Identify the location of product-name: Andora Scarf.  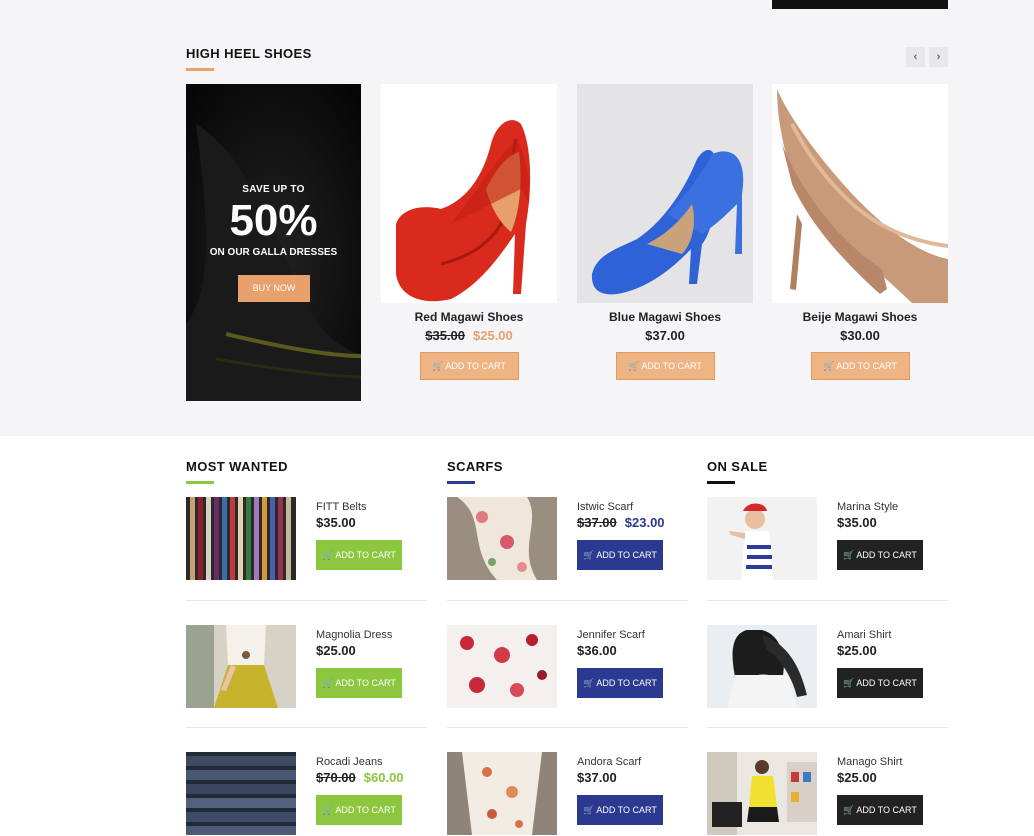
(609, 762).